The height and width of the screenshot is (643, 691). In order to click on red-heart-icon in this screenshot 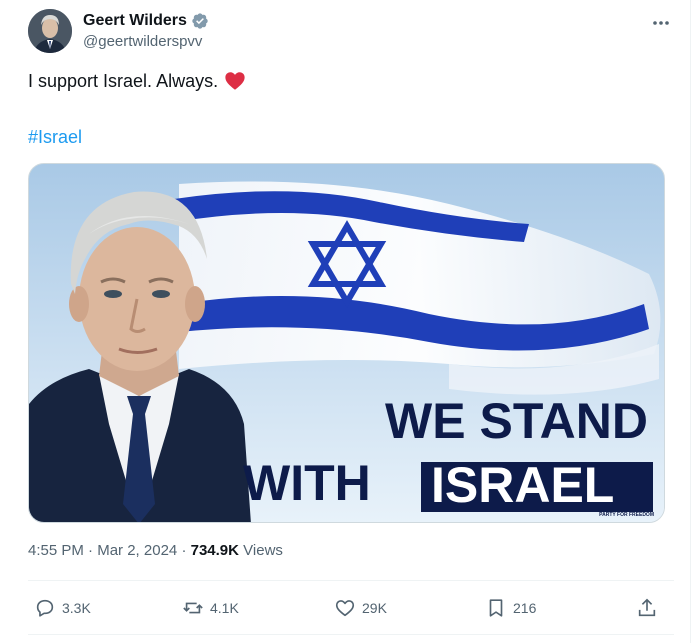, I will do `click(235, 81)`.